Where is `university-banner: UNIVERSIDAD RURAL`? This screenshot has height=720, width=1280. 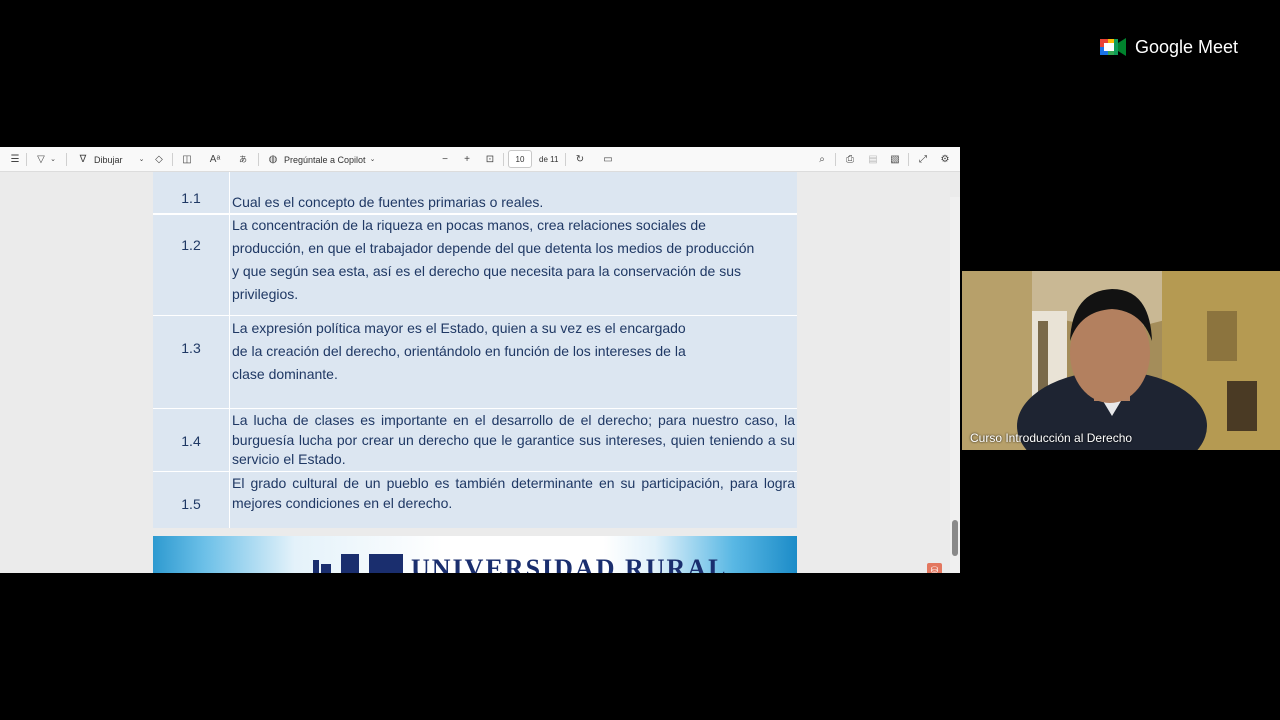
university-banner: UNIVERSIDAD RURAL is located at coordinates (475, 554).